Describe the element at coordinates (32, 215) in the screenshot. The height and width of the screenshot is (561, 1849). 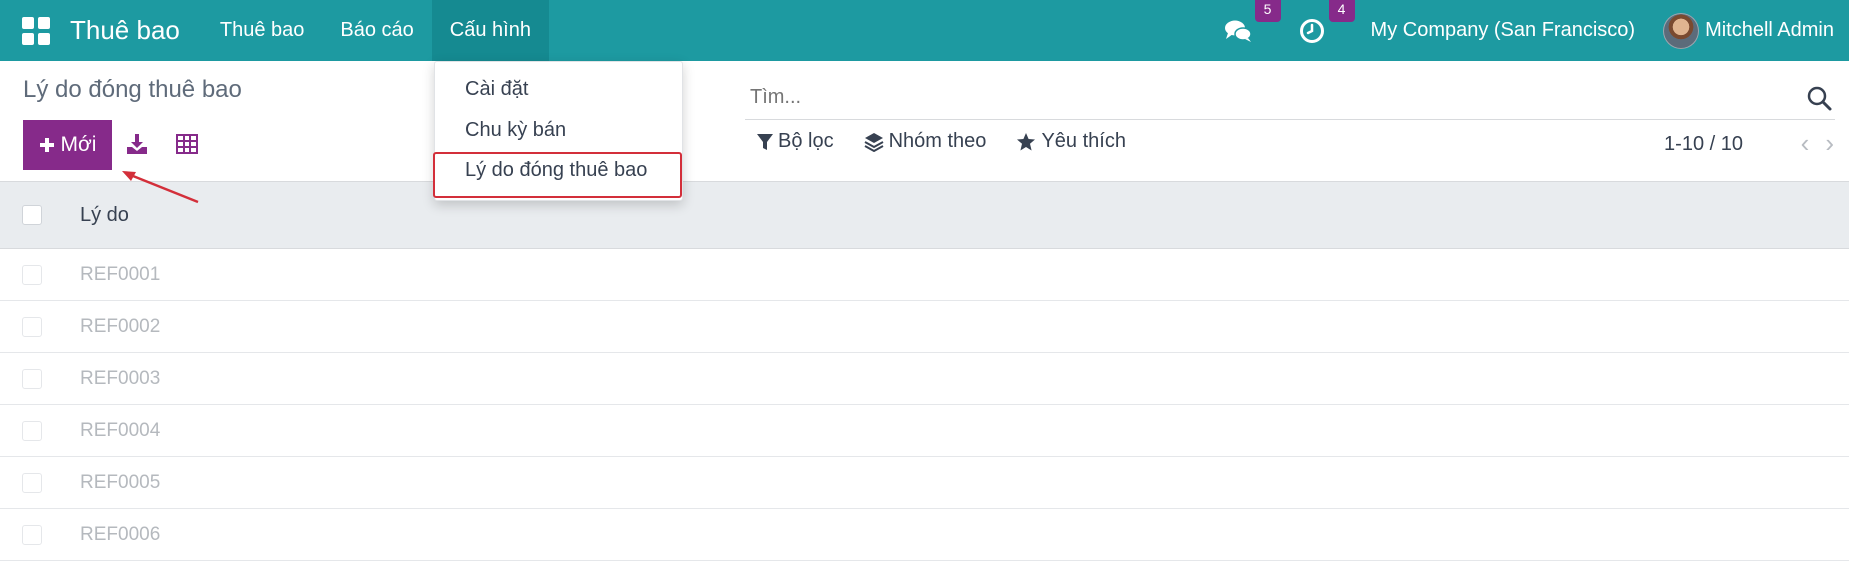
I see `select-all-checkbox` at that location.